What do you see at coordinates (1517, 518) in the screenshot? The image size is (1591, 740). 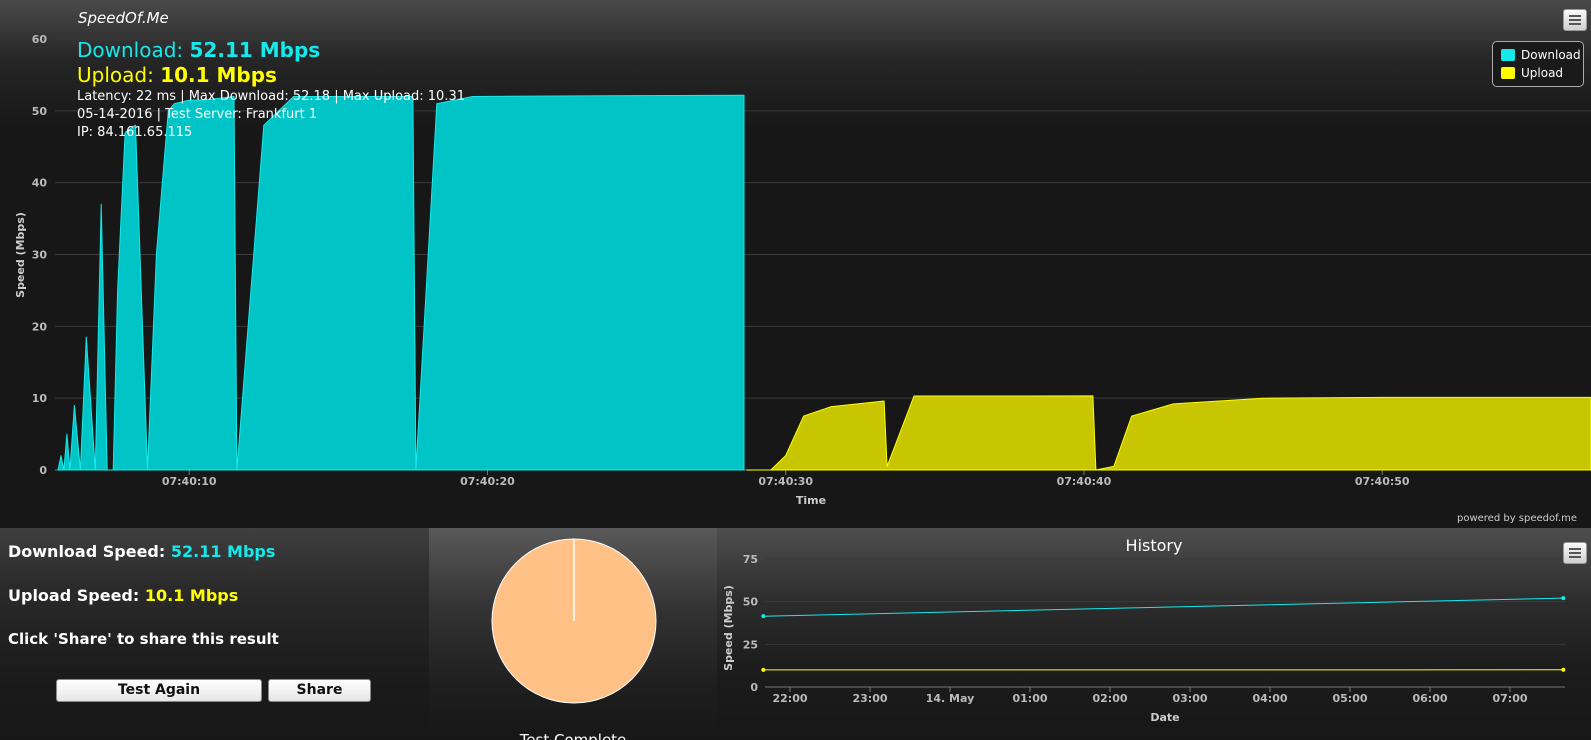 I see `powered-by-link: powered by speedof.me` at bounding box center [1517, 518].